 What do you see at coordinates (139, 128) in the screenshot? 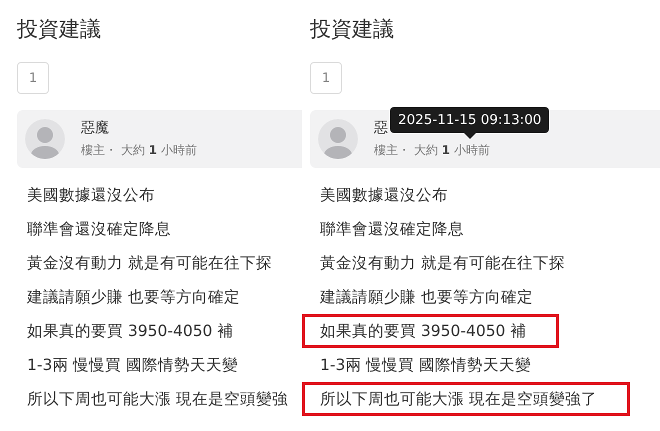
I see `author-name: 惡魔` at bounding box center [139, 128].